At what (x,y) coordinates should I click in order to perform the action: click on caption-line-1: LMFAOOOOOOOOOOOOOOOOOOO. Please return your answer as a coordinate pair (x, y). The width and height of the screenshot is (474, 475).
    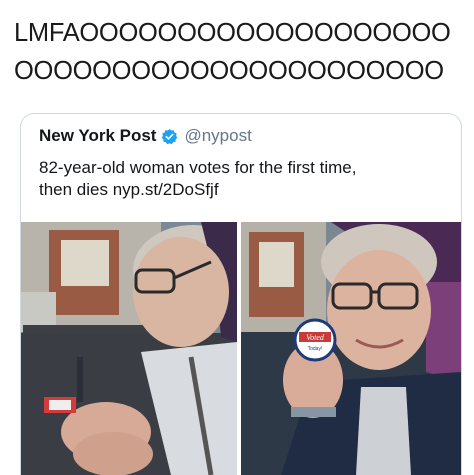
    Looking at the image, I should click on (232, 33).